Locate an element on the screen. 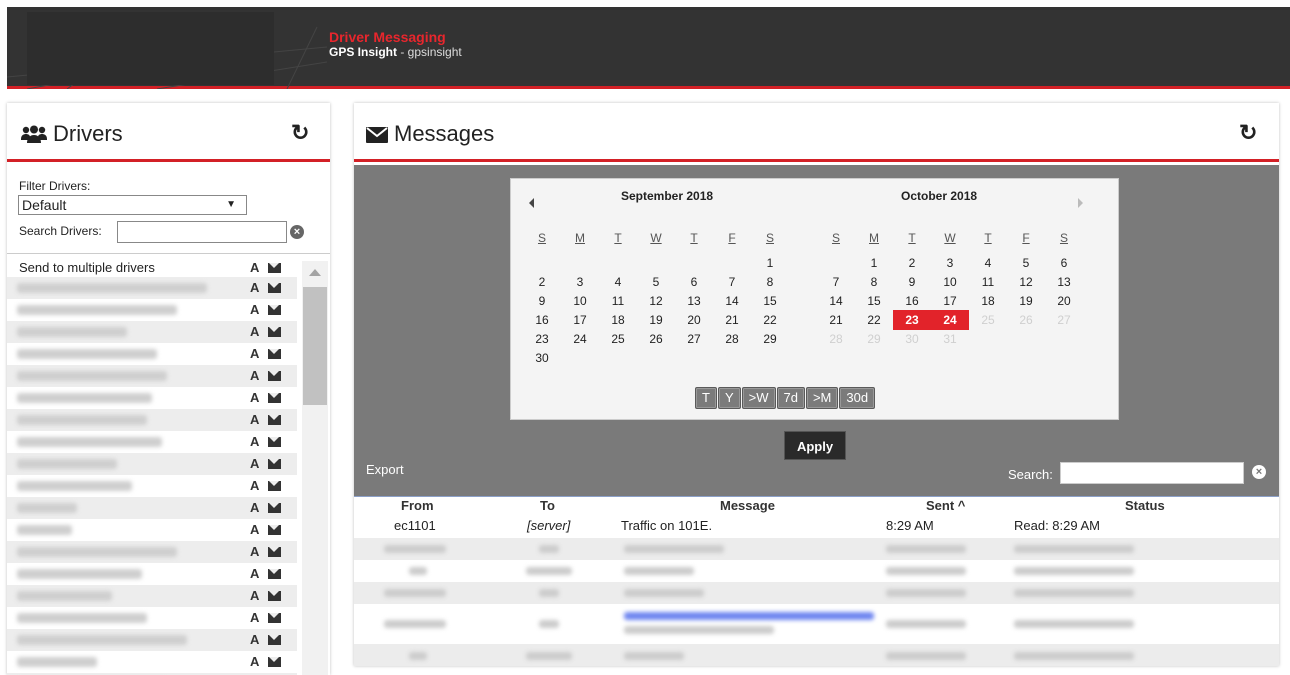 The height and width of the screenshot is (675, 1290). col-status: Status is located at coordinates (1145, 505).